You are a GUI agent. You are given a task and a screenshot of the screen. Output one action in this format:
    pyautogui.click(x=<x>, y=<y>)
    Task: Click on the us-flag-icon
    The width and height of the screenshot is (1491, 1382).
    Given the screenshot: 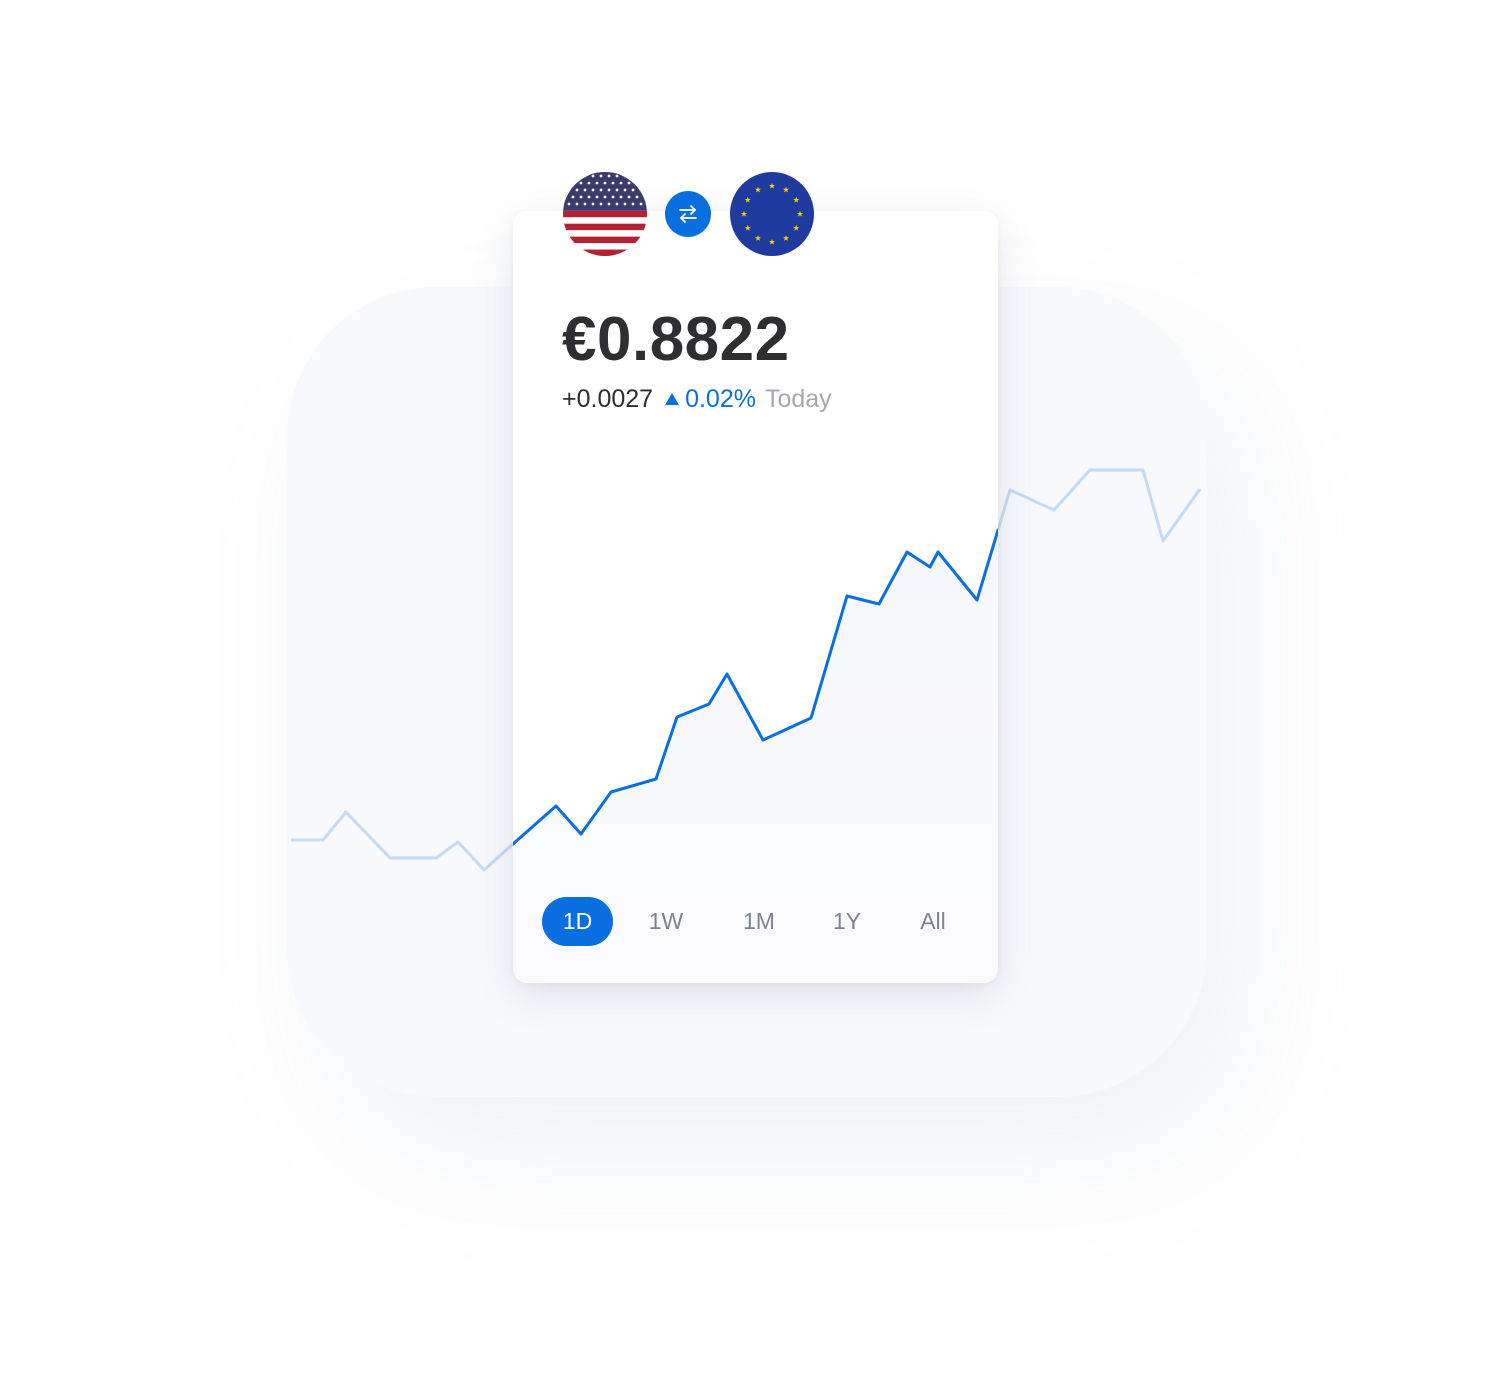 What is the action you would take?
    pyautogui.click(x=605, y=214)
    